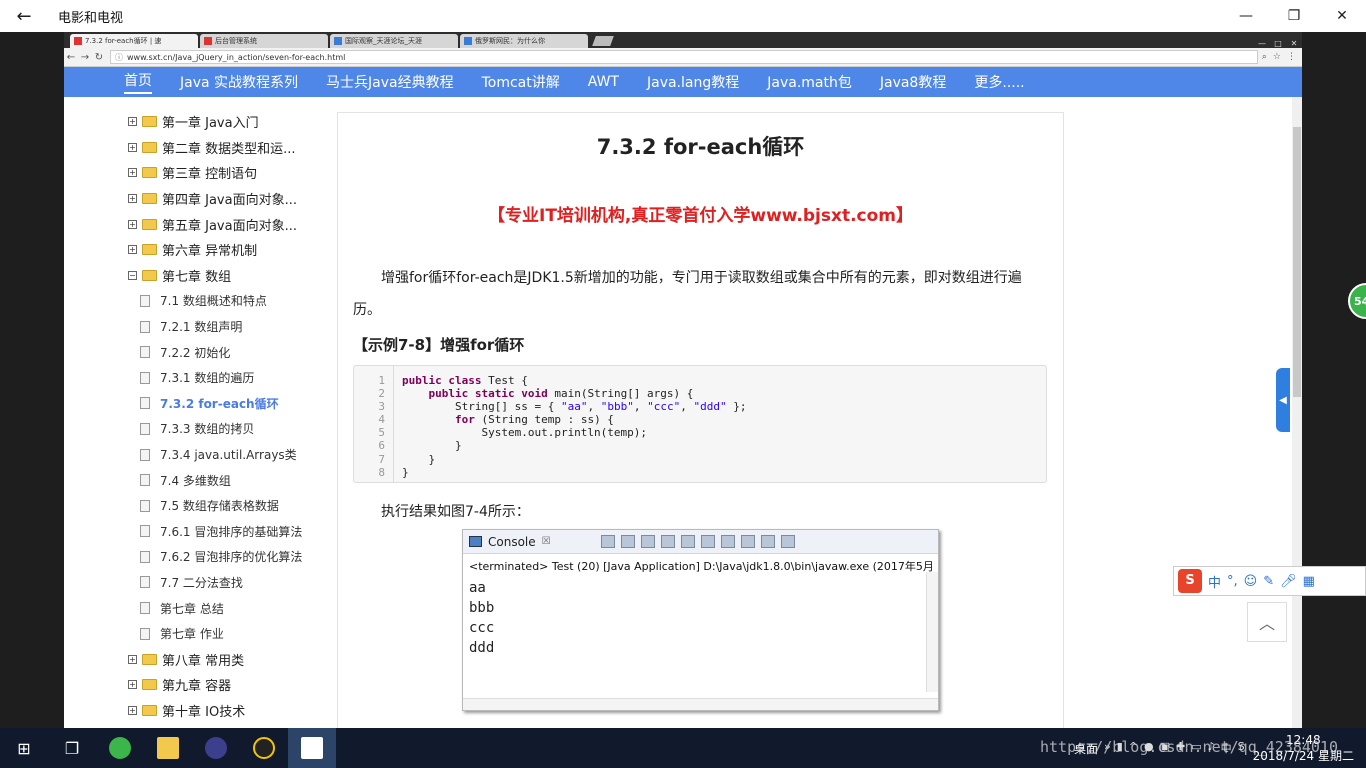 Image resolution: width=1366 pixels, height=768 pixels. What do you see at coordinates (913, 82) in the screenshot?
I see `nav-java8: Java8教程` at bounding box center [913, 82].